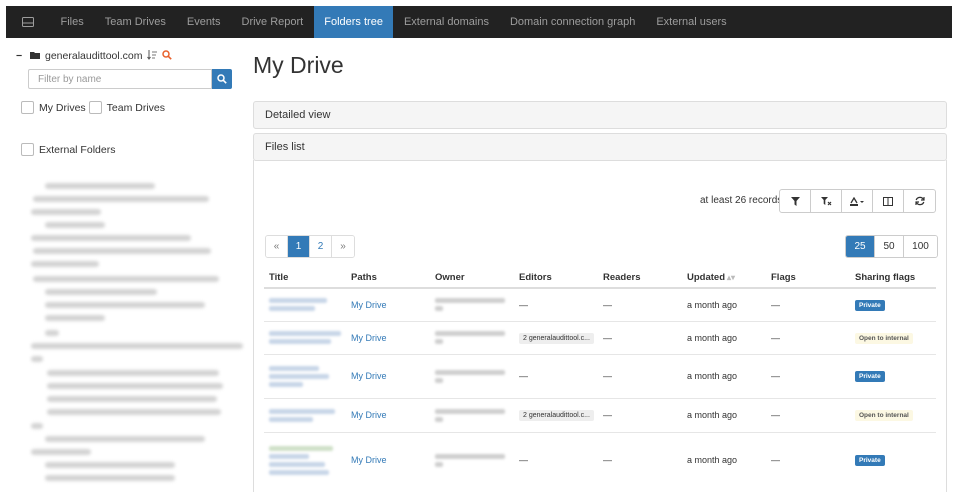 The image size is (960, 492). Describe the element at coordinates (353, 22) in the screenshot. I see `nav-folders-tree: Folders tree` at that location.